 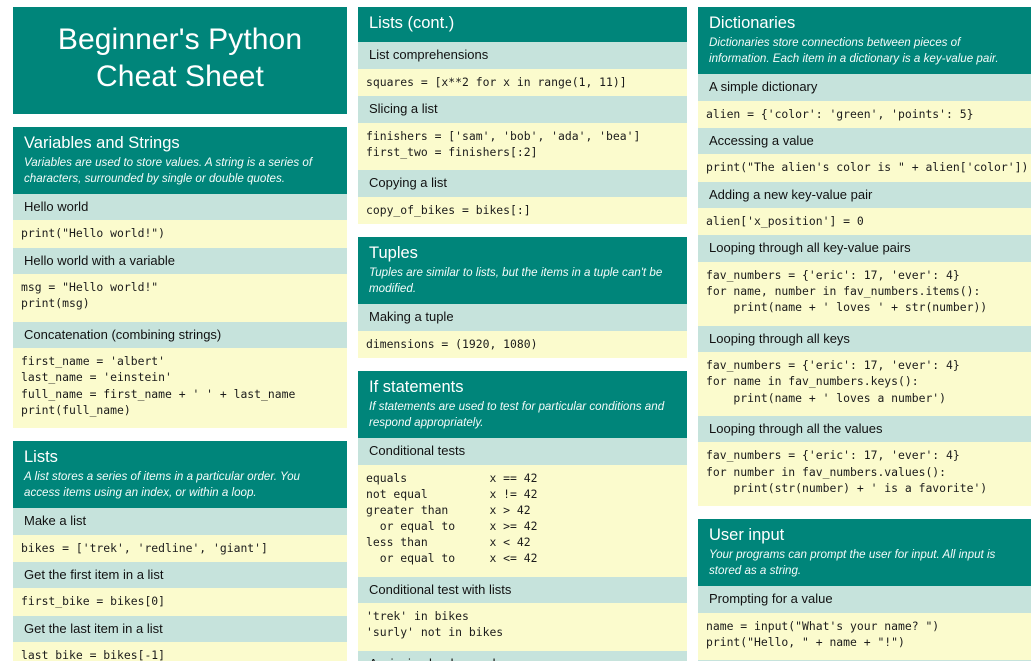 I want to click on section-title: Dictionaries, so click(x=752, y=23).